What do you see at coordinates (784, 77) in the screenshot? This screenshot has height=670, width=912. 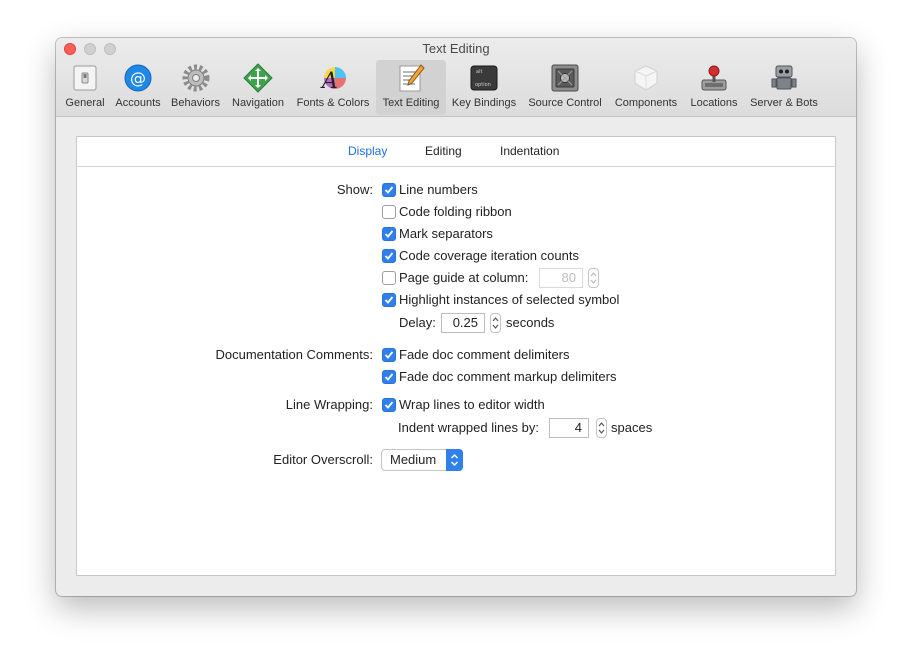 I see `server-bots-icon` at bounding box center [784, 77].